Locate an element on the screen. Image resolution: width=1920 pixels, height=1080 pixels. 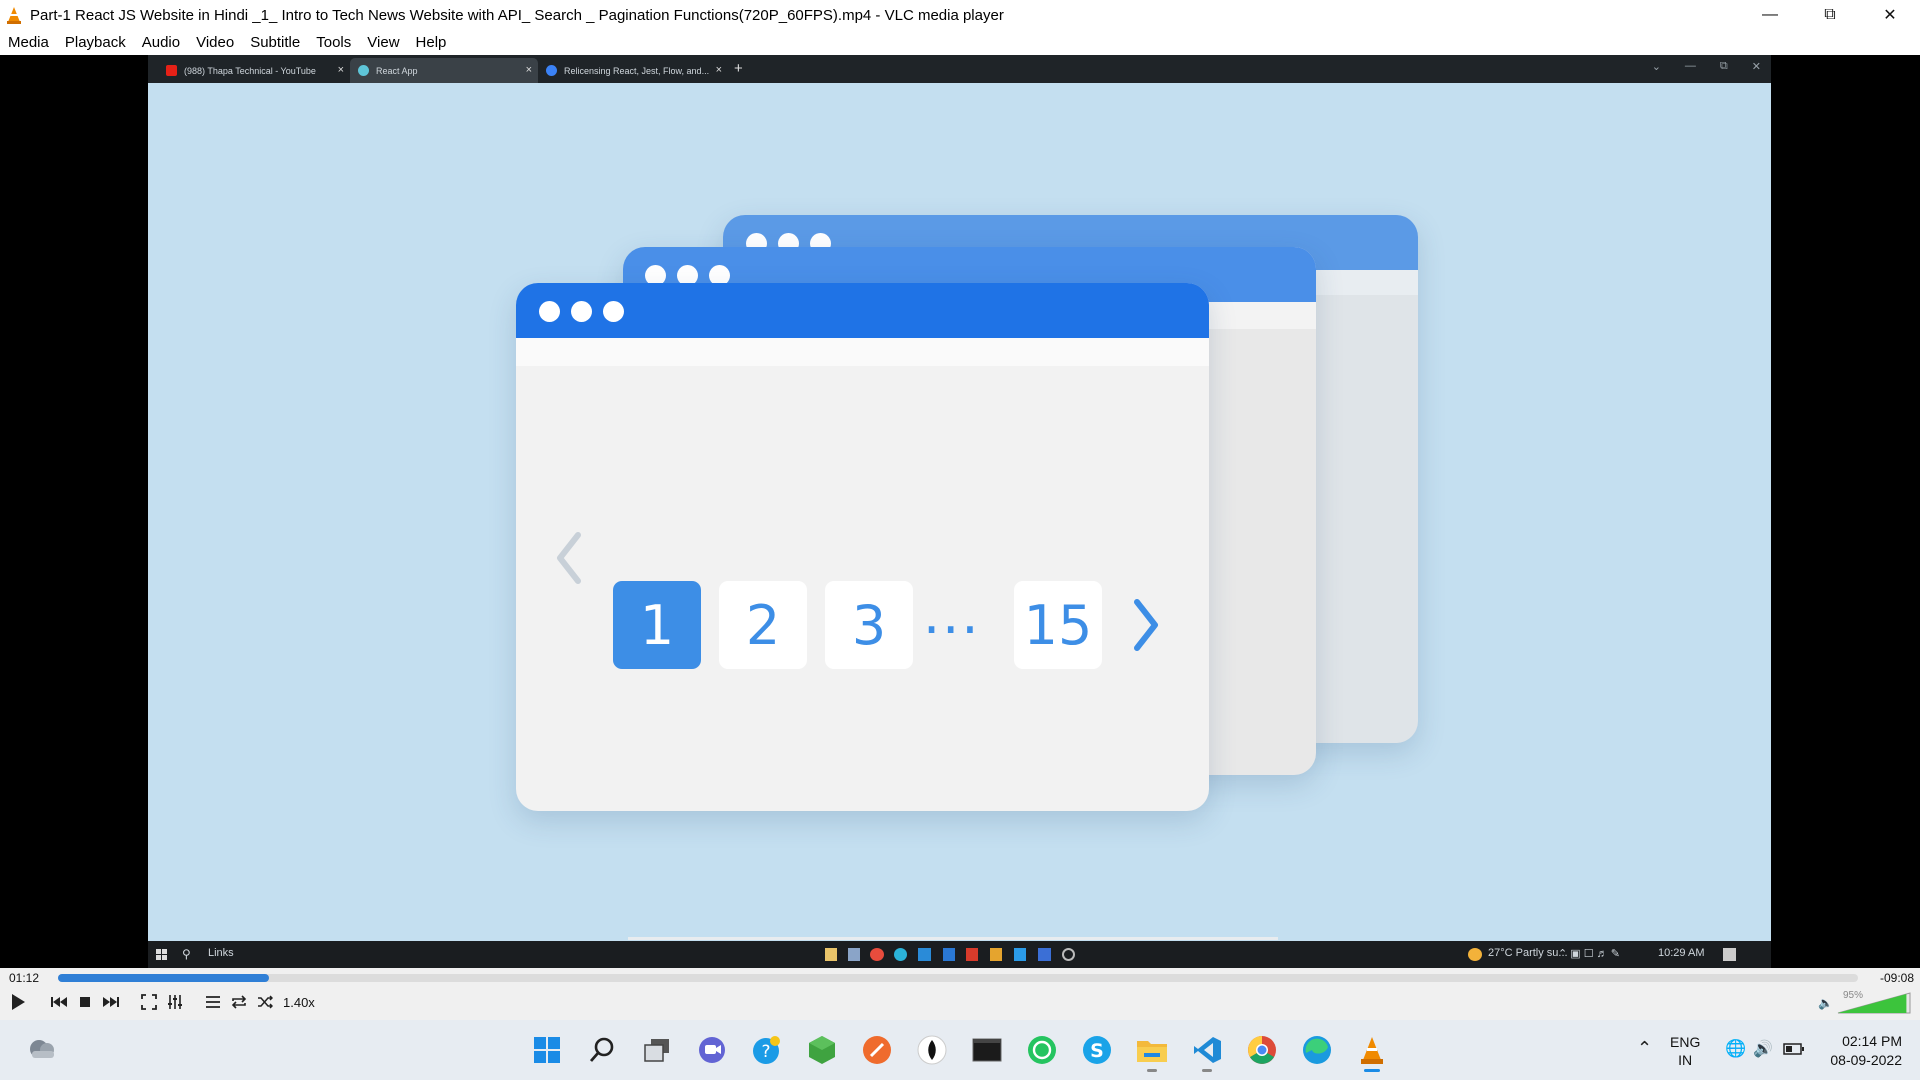
whatsapp-app is located at coordinates (1042, 1050).